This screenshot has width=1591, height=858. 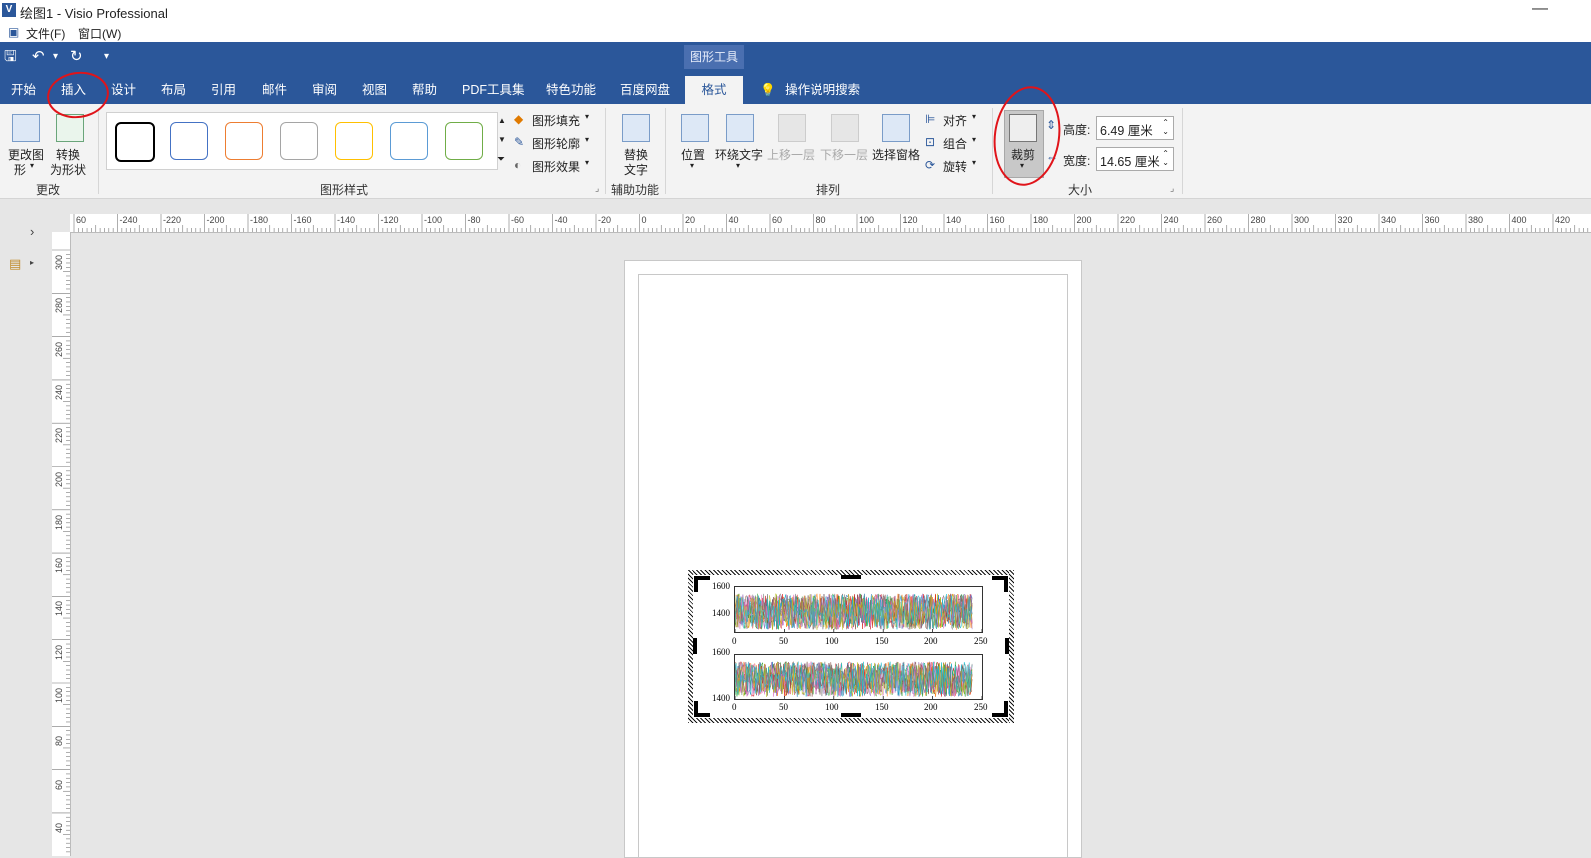 I want to click on ruler-label: 180, so click(x=1041, y=220).